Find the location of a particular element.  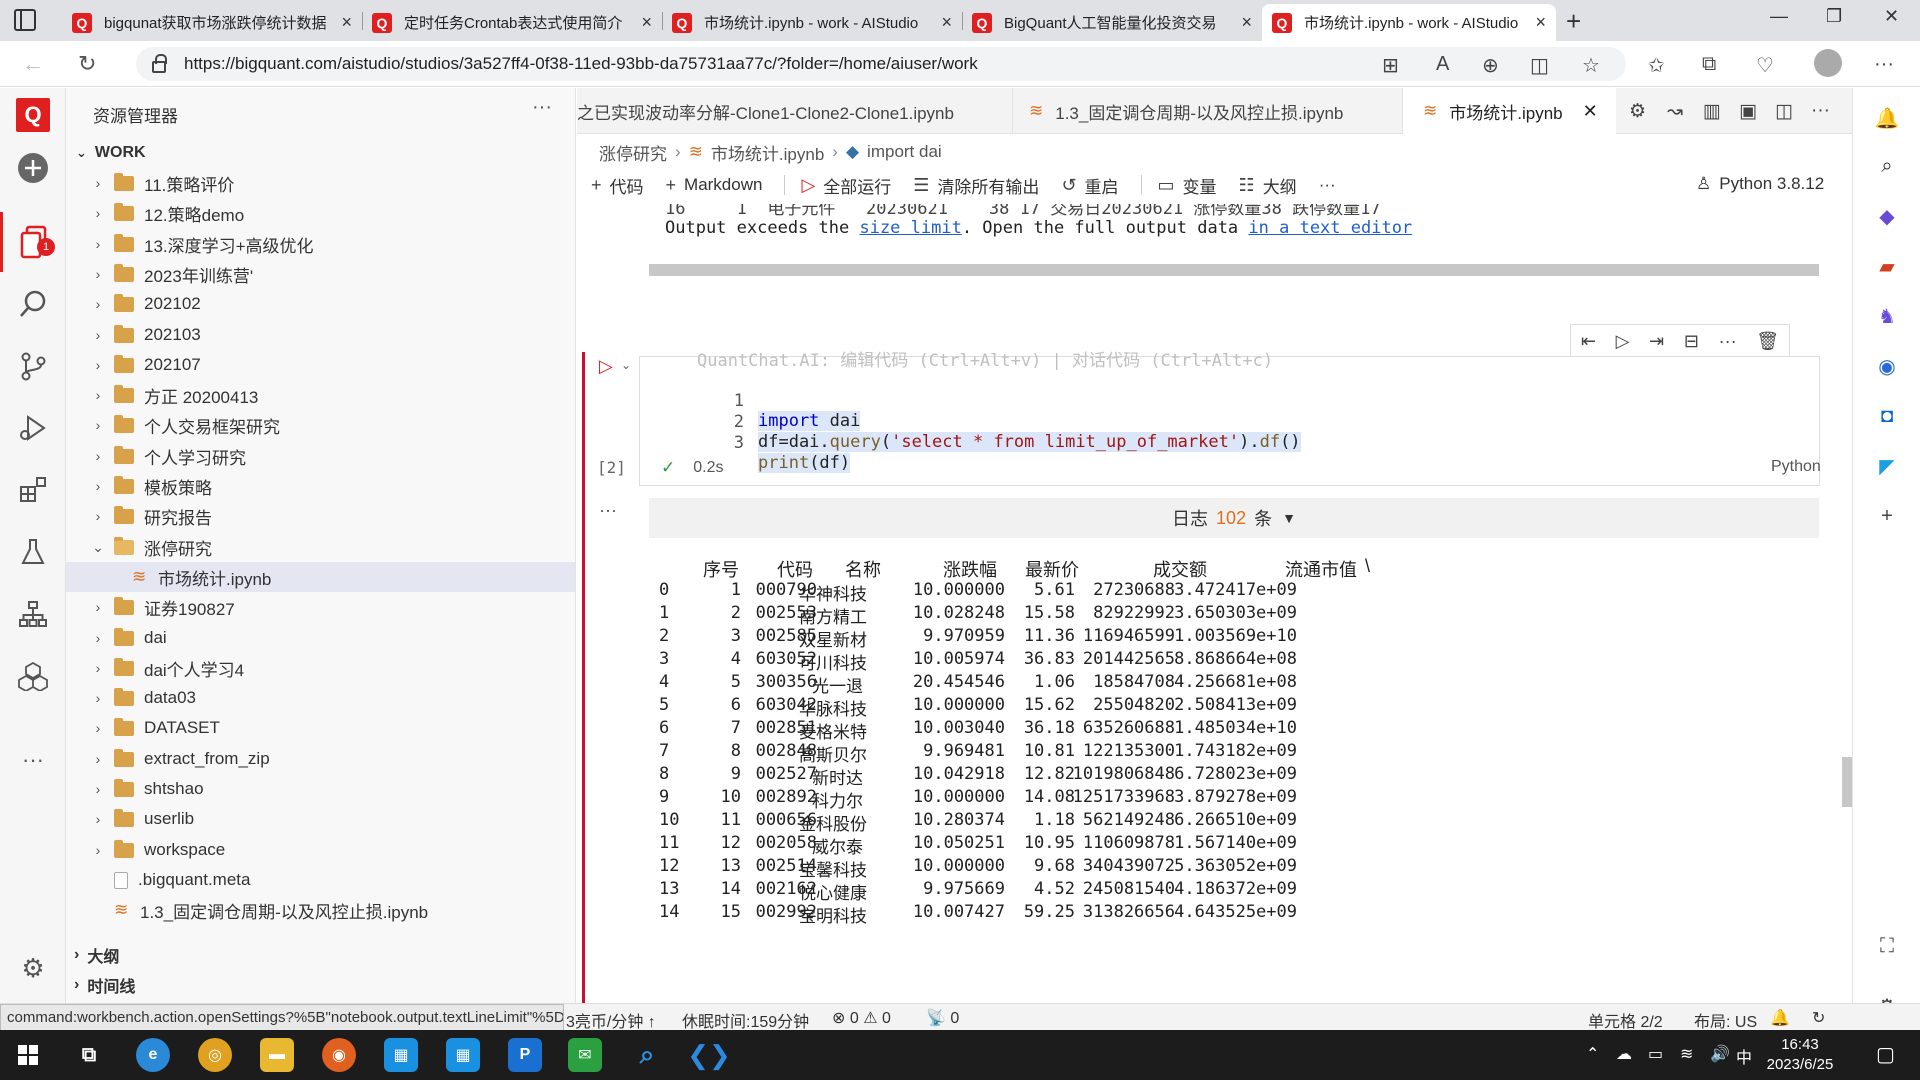

extensions-icon: ♡ is located at coordinates (1765, 65).